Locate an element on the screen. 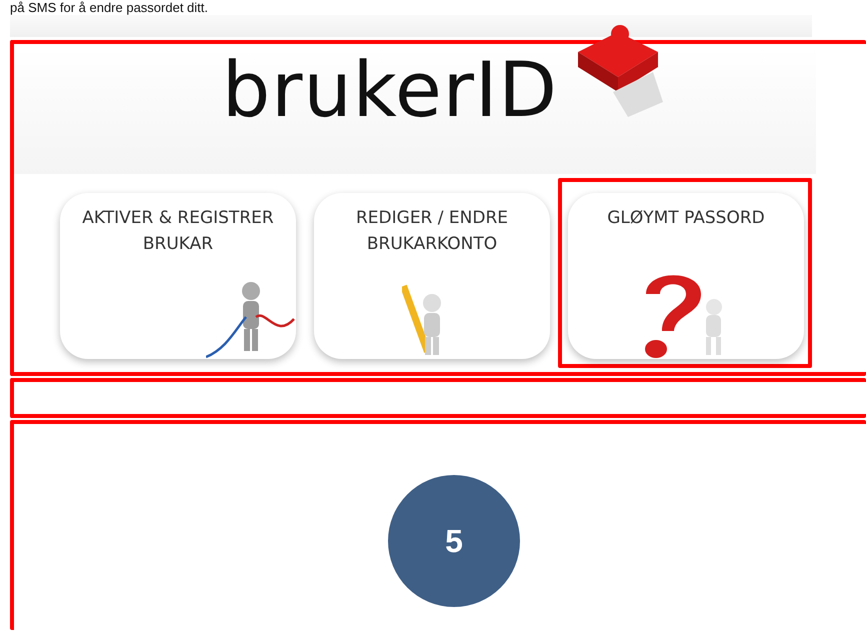  logo-text: brukerID is located at coordinates (390, 90).